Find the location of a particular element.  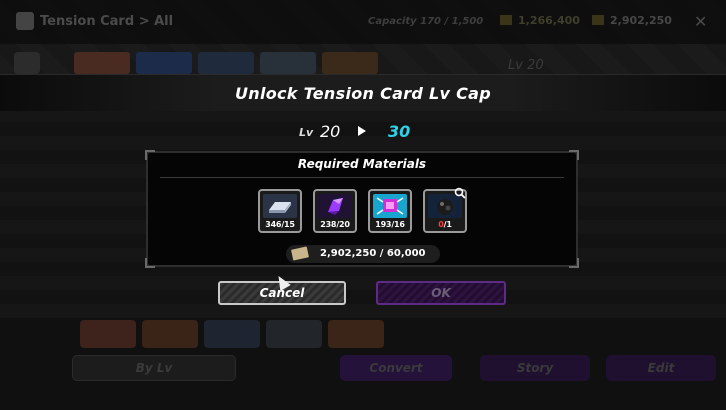

story-button: Story is located at coordinates (535, 368).